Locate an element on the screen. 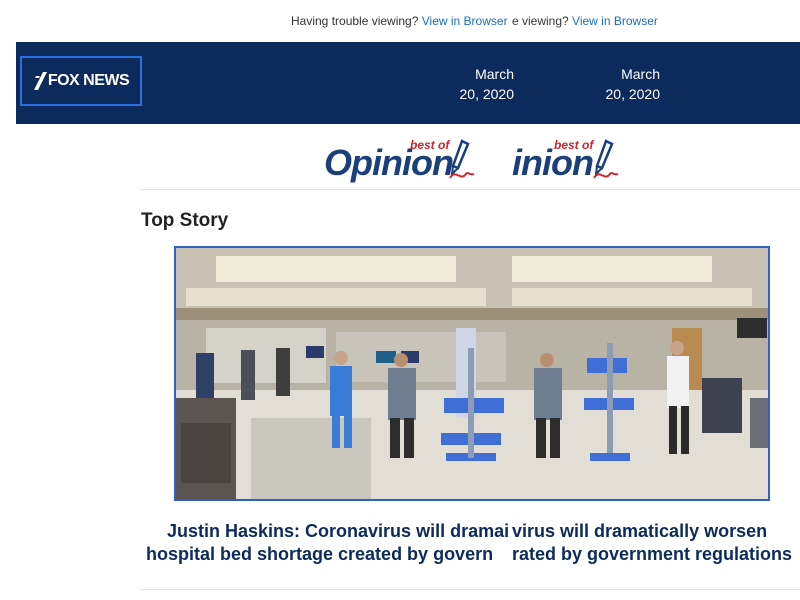 The height and width of the screenshot is (600, 800). issue-date-duplicate: March 20, 2020 is located at coordinates (633, 84).